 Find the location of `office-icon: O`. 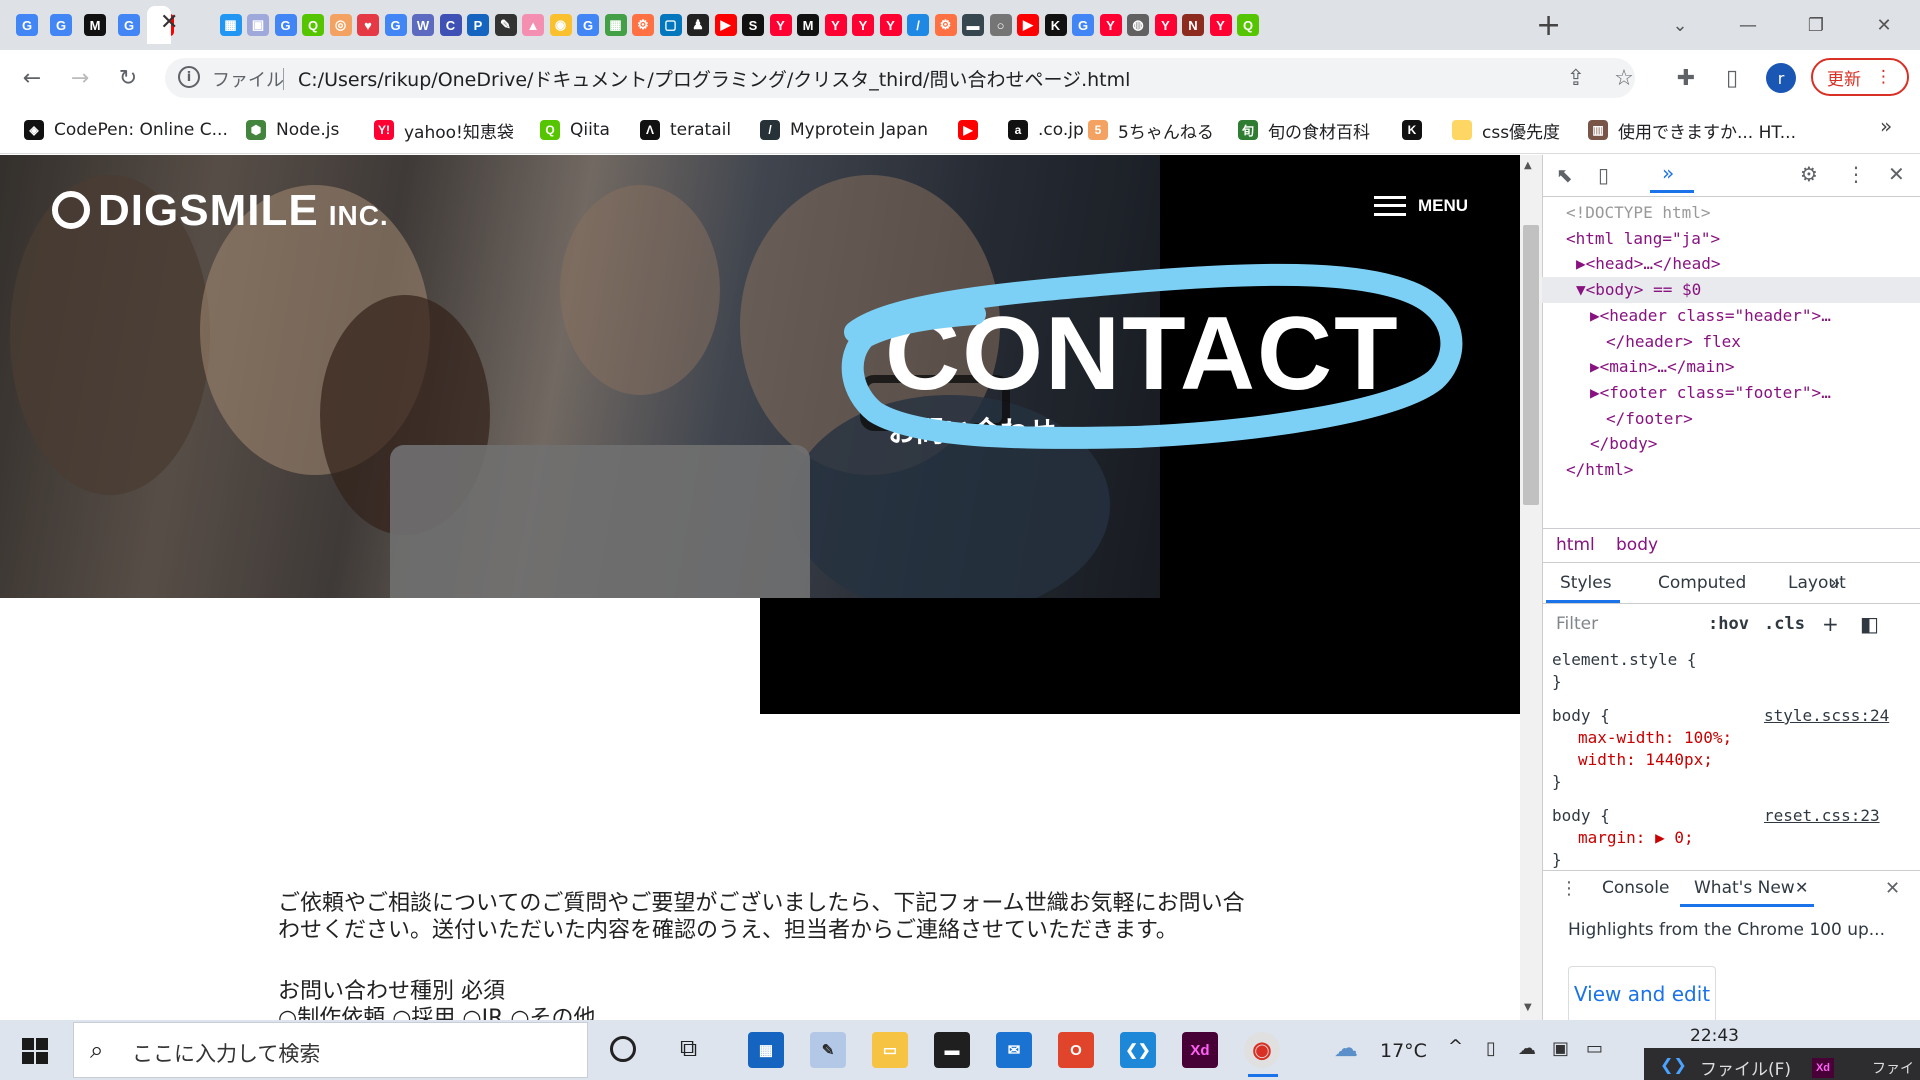

office-icon: O is located at coordinates (1076, 1050).